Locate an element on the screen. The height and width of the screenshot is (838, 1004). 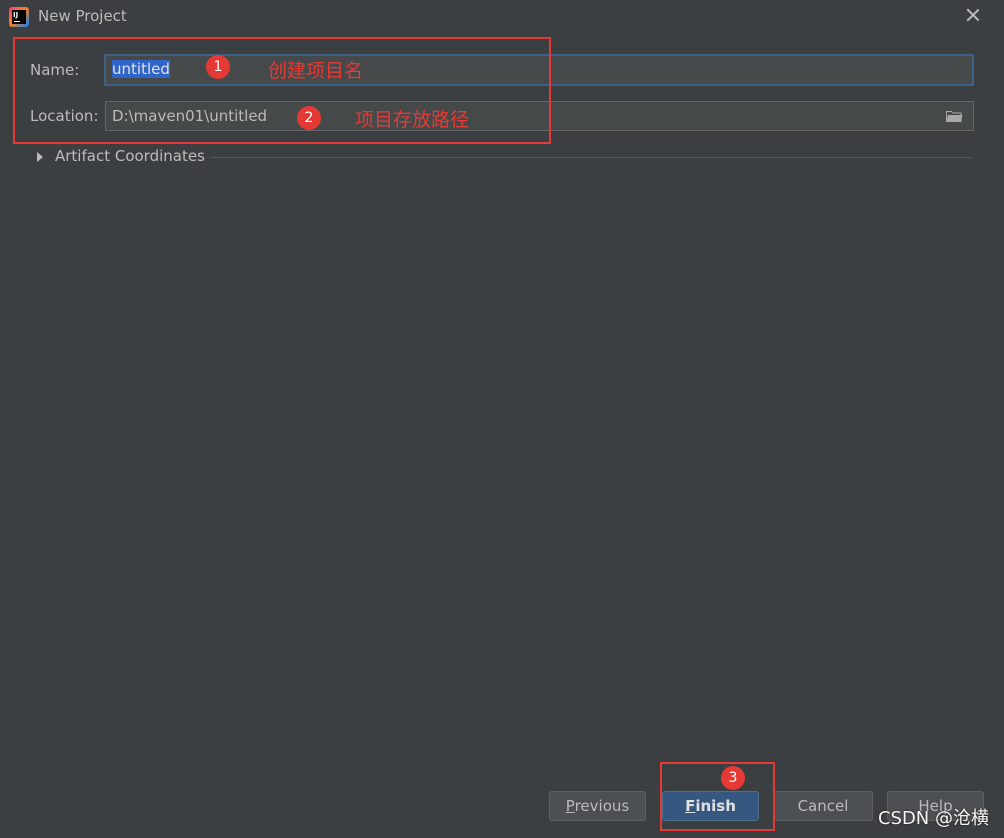
folder-icon is located at coordinates (954, 116).